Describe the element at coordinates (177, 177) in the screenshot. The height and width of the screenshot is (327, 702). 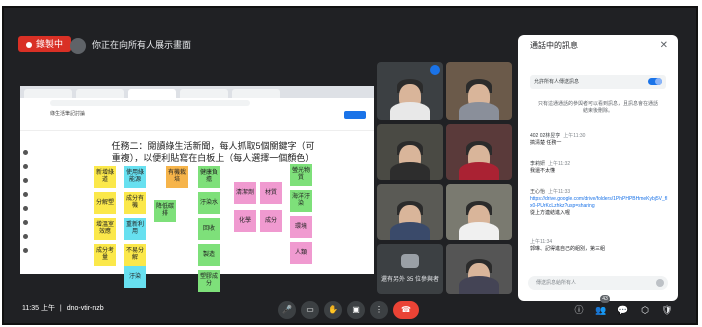
I see `sticky-note: 有機栽培` at that location.